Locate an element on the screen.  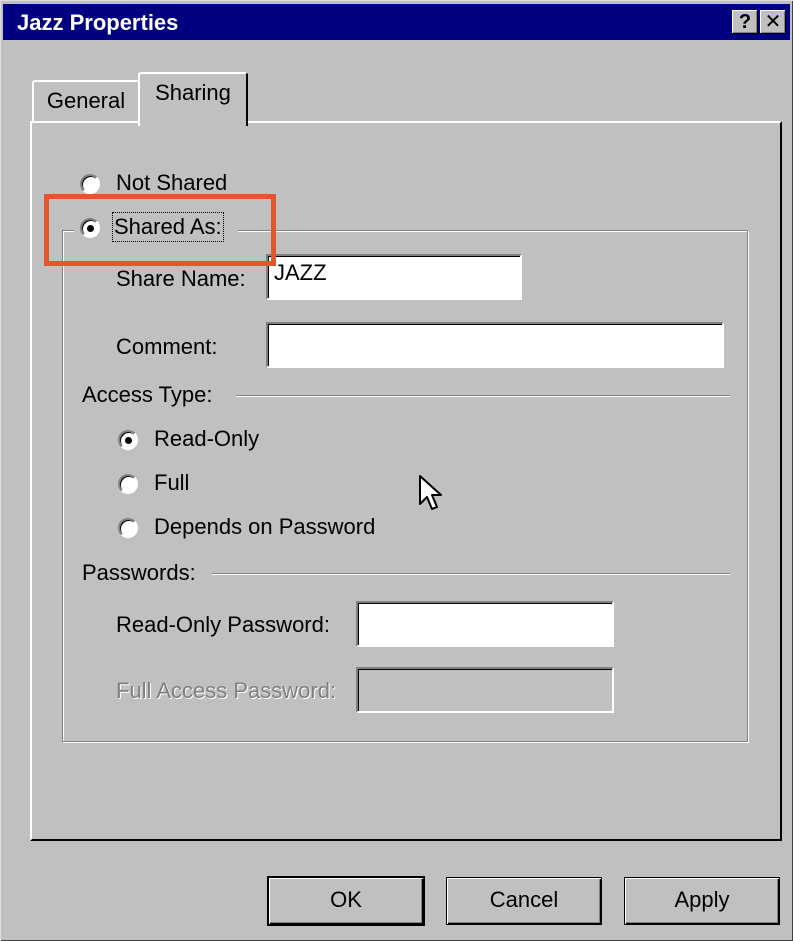
close-button: ✕ is located at coordinates (773, 22).